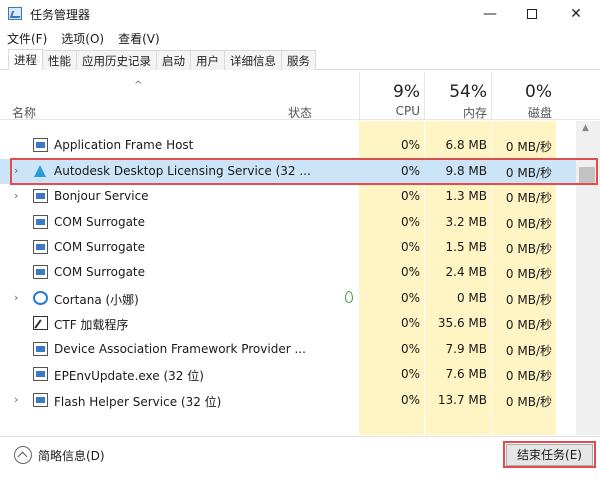 The height and width of the screenshot is (483, 600). I want to click on memory-value: 35.6 MB, so click(462, 323).